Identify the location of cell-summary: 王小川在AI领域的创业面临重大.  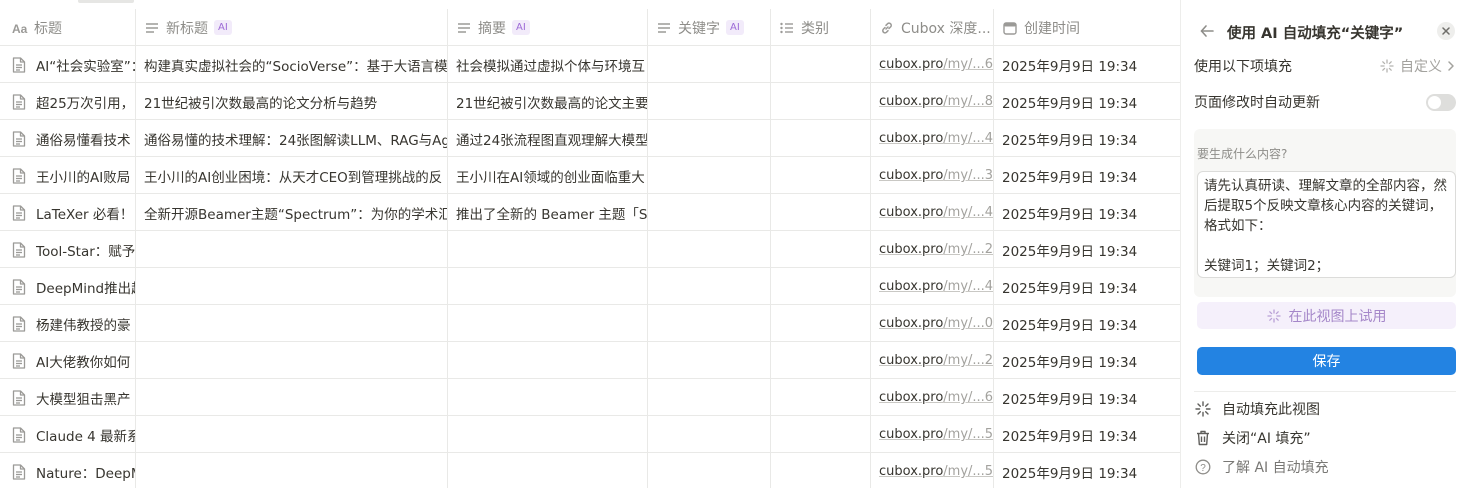
(547, 175).